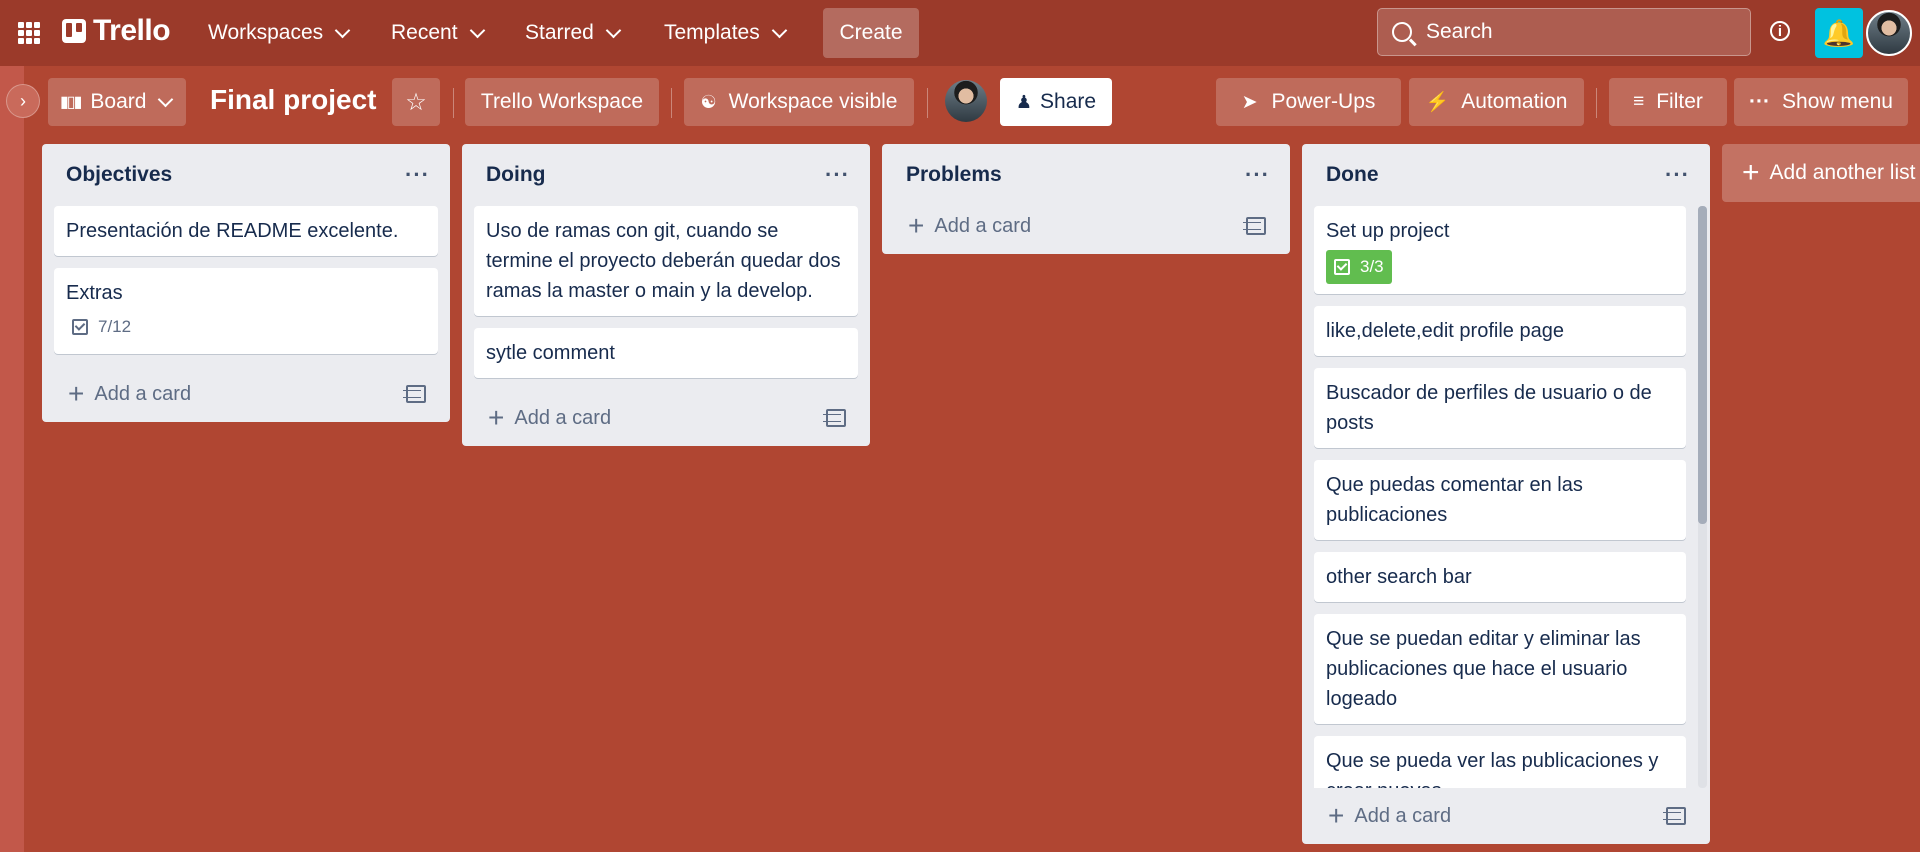 This screenshot has height=852, width=1920. What do you see at coordinates (246, 311) in the screenshot?
I see `card: Extras 7/12` at bounding box center [246, 311].